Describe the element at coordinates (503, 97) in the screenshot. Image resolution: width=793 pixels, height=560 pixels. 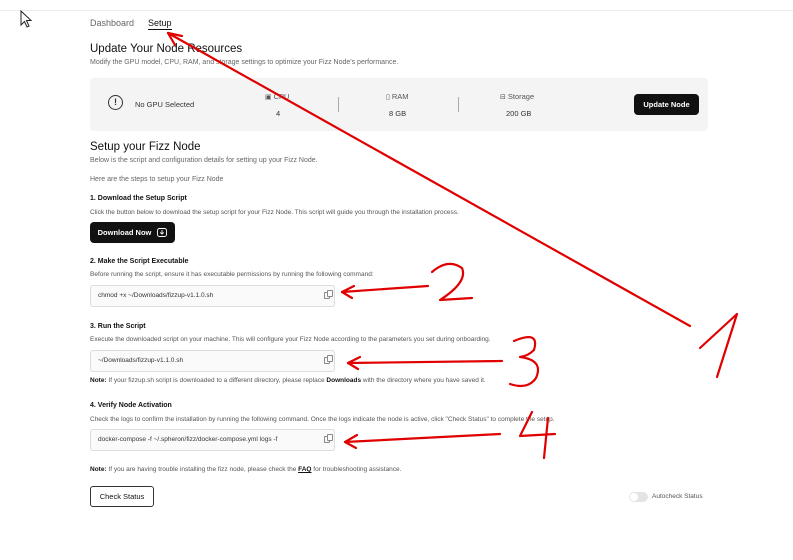
I see `storage-icon: ⊟` at that location.